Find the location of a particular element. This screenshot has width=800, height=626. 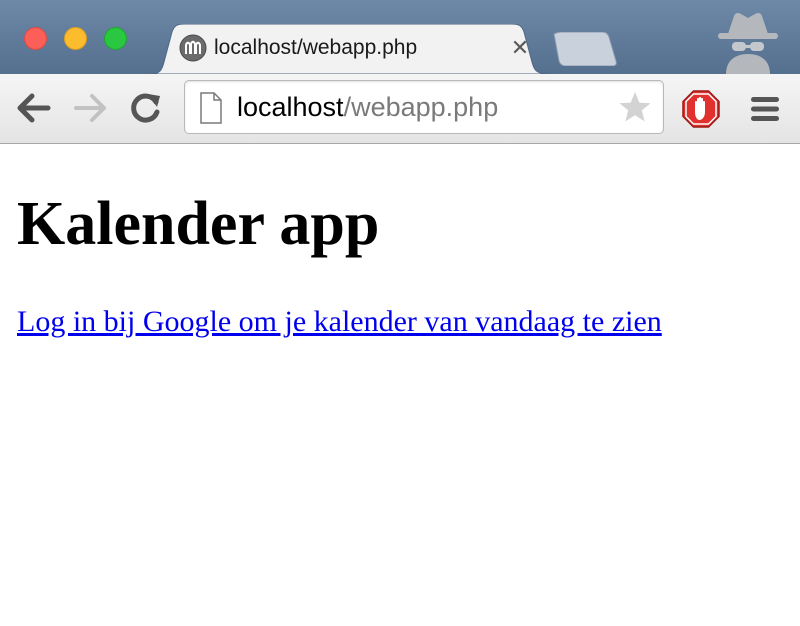

window-close-button is located at coordinates (35, 38).